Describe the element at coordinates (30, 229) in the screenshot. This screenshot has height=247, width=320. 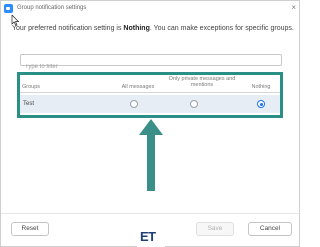
I see `reset-button: Reset` at that location.